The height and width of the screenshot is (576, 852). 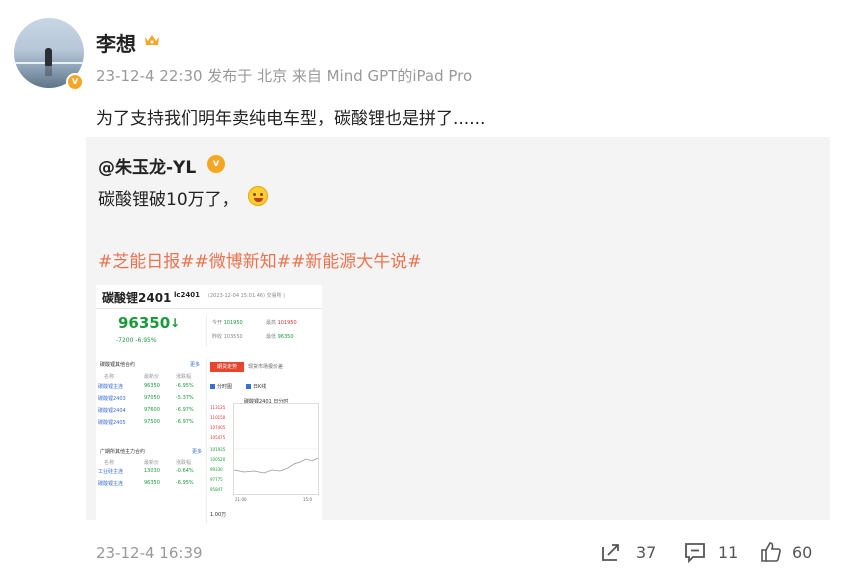 I want to click on contract-name: 碳酸锂2405, so click(x=112, y=423).